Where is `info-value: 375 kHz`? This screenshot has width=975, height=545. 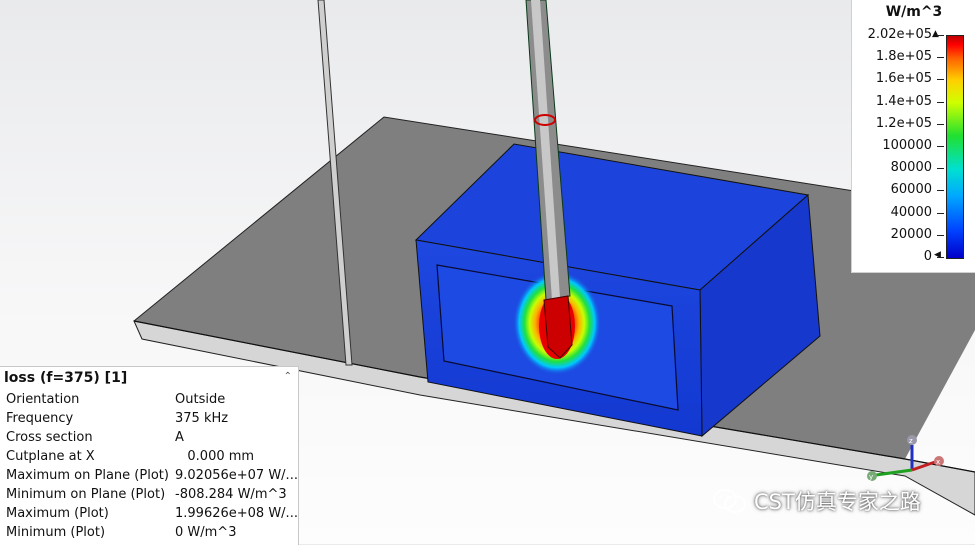 info-value: 375 kHz is located at coordinates (202, 418).